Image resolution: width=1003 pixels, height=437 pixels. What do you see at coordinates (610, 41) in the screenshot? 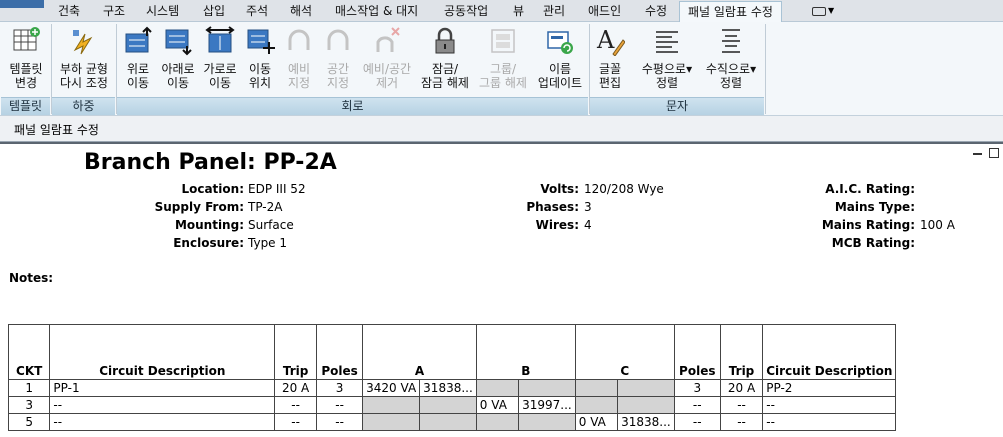
I see `font-pen-icon: A` at bounding box center [610, 41].